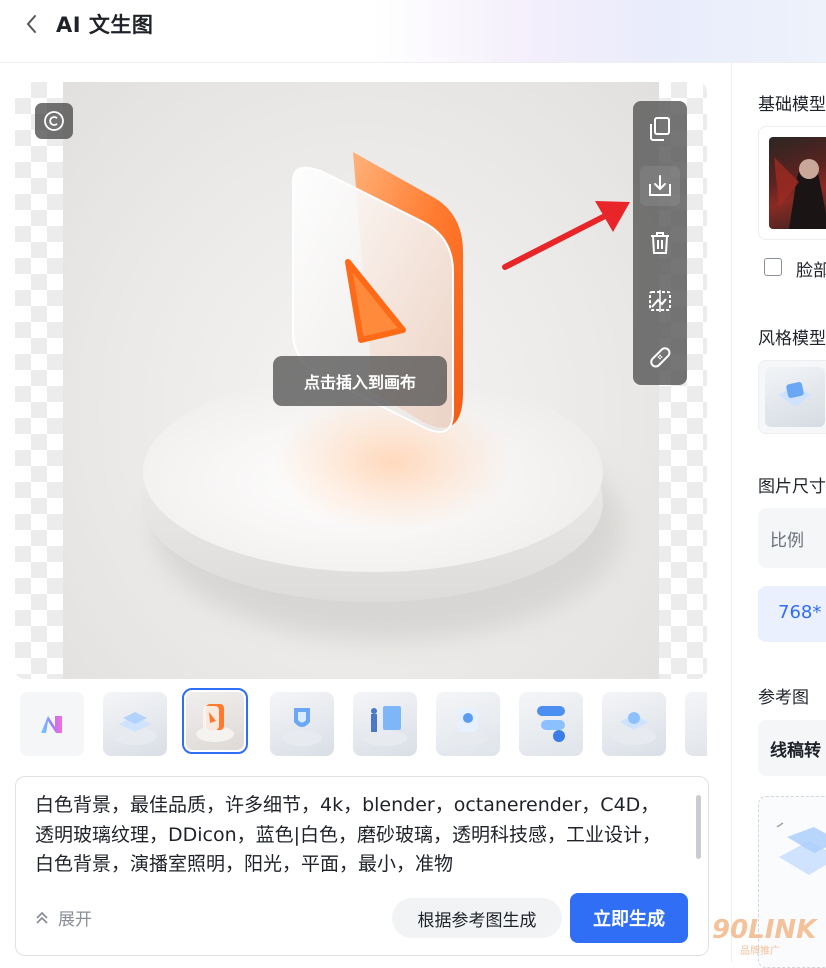 This screenshot has height=968, width=826. I want to click on watermark-tagline: 品牌推广, so click(760, 950).